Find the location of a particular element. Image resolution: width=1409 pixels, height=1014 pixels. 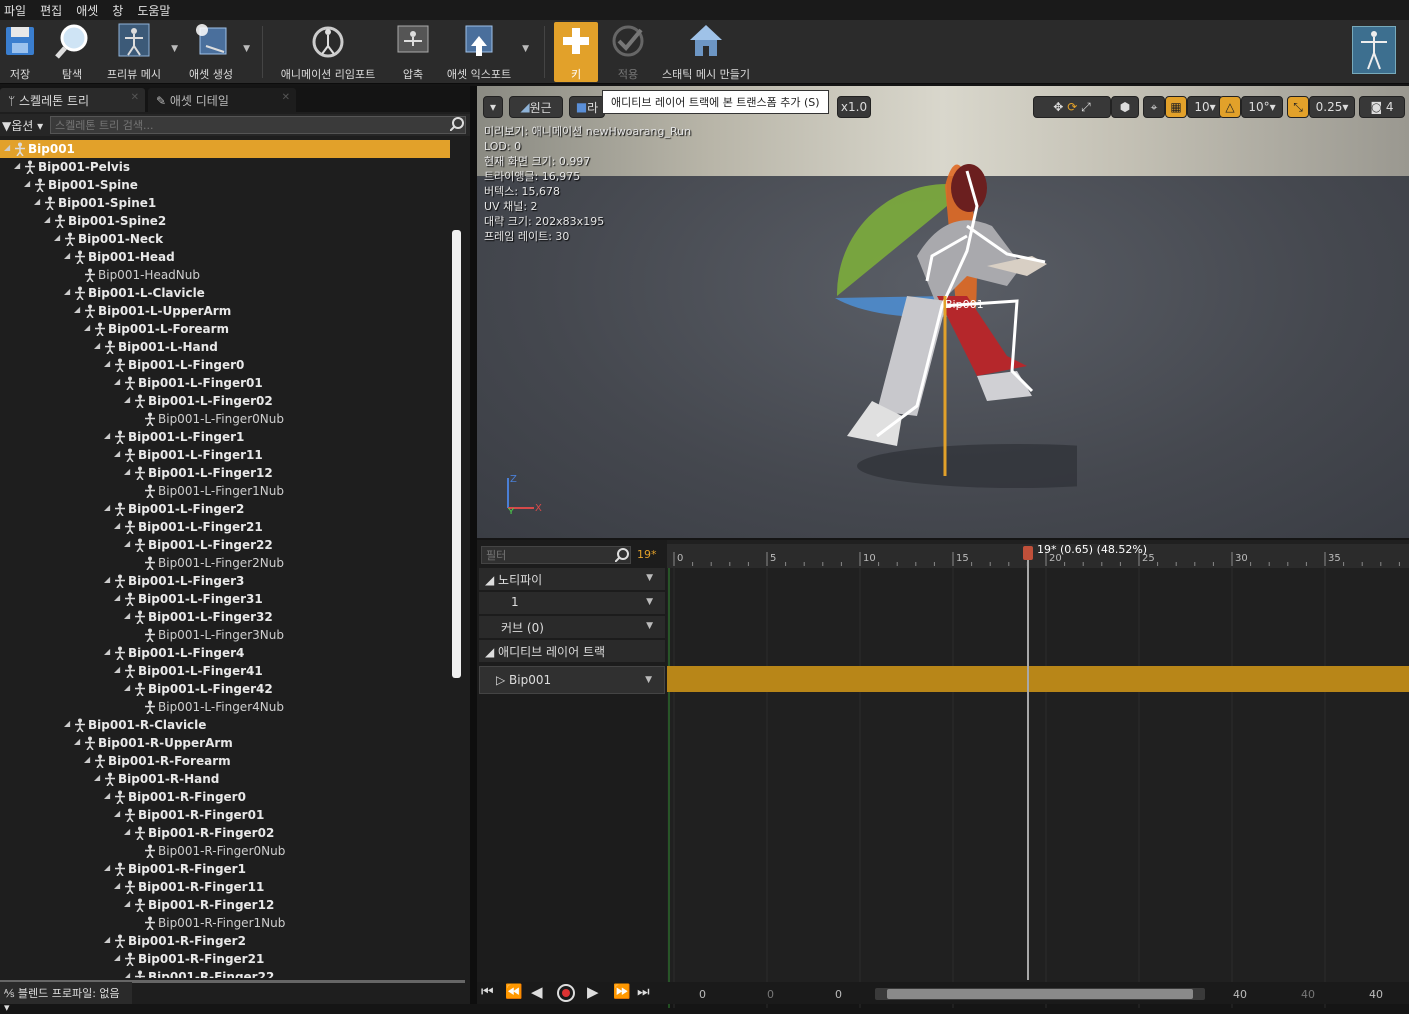

tree-row-bone: ◢ Bip001-R-Finger01 is located at coordinates (225, 815).